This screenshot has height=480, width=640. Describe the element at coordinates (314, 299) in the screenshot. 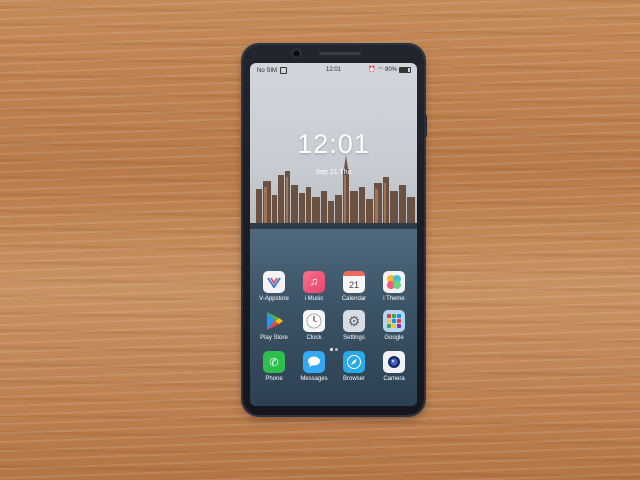

I see `app-label: i Music` at that location.